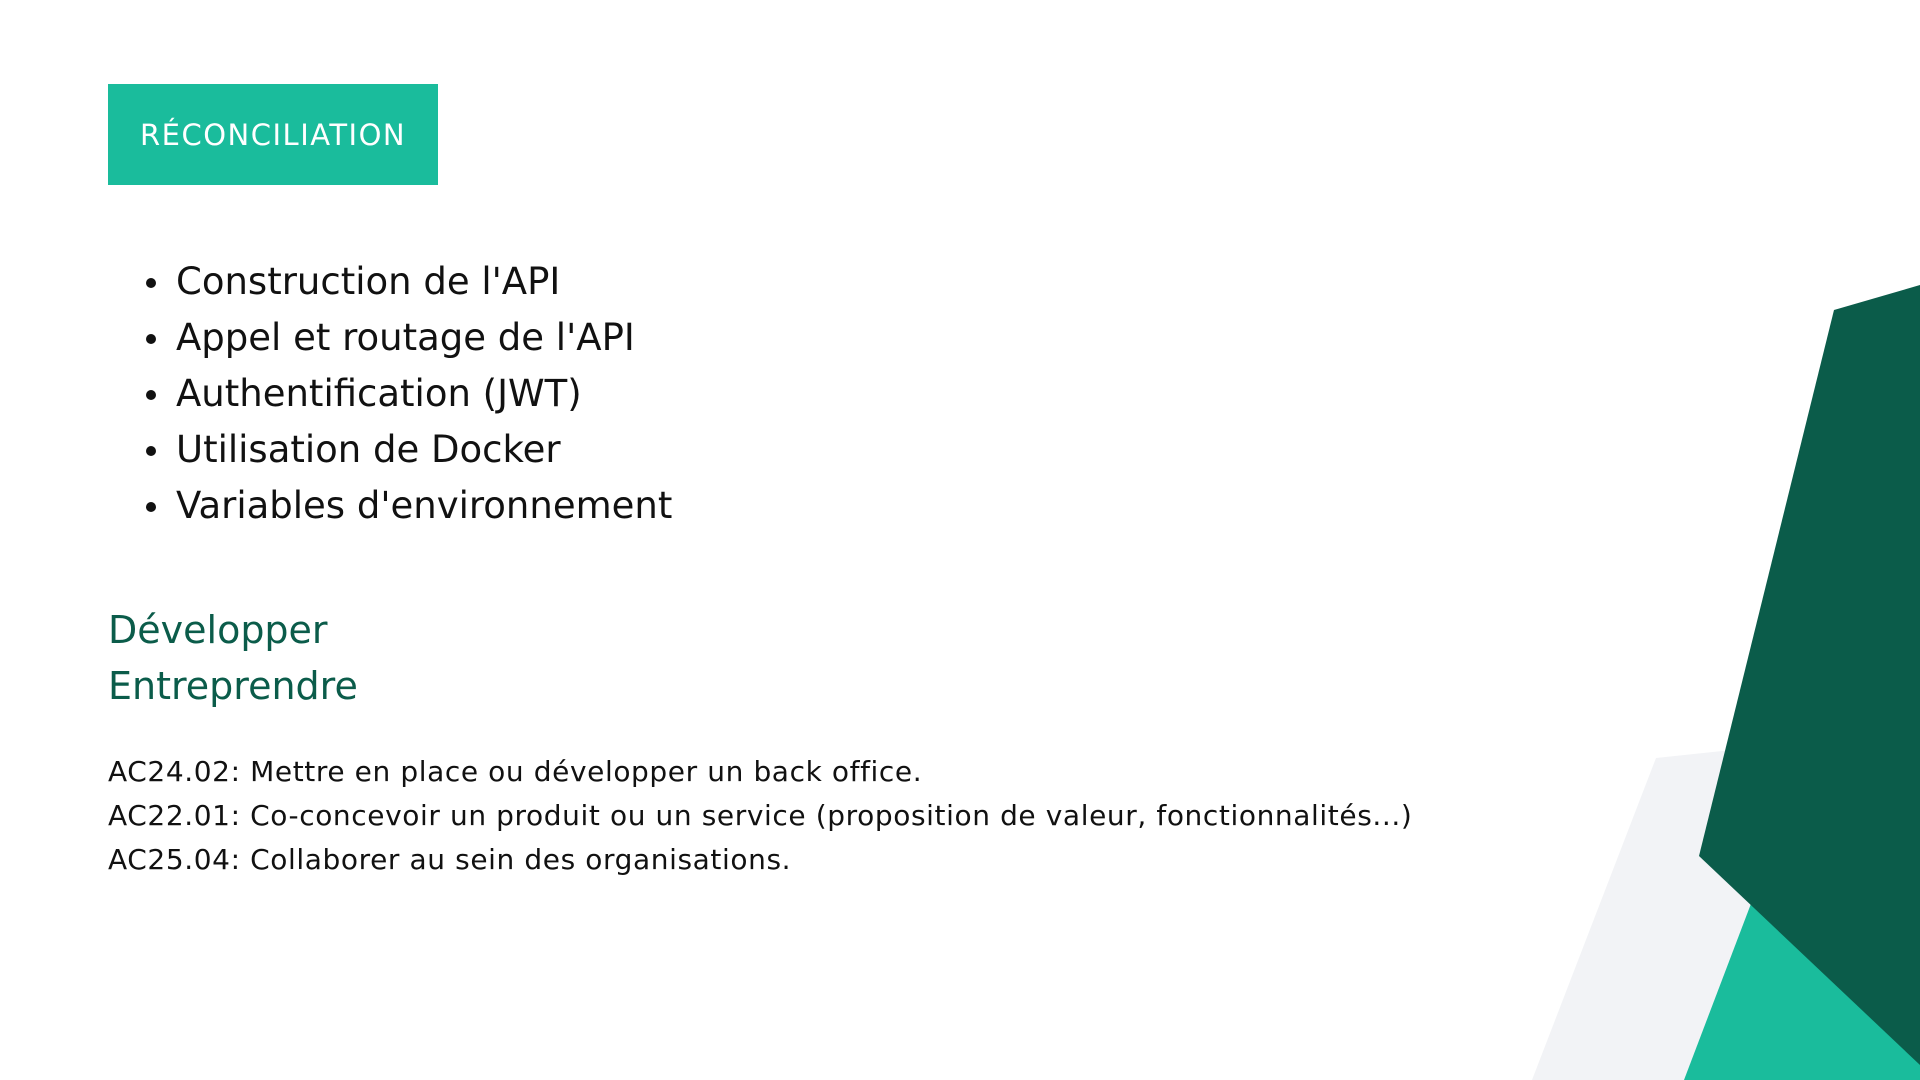 Image resolution: width=1920 pixels, height=1080 pixels. Describe the element at coordinates (408, 282) in the screenshot. I see `list-item: Construction de l'API` at that location.